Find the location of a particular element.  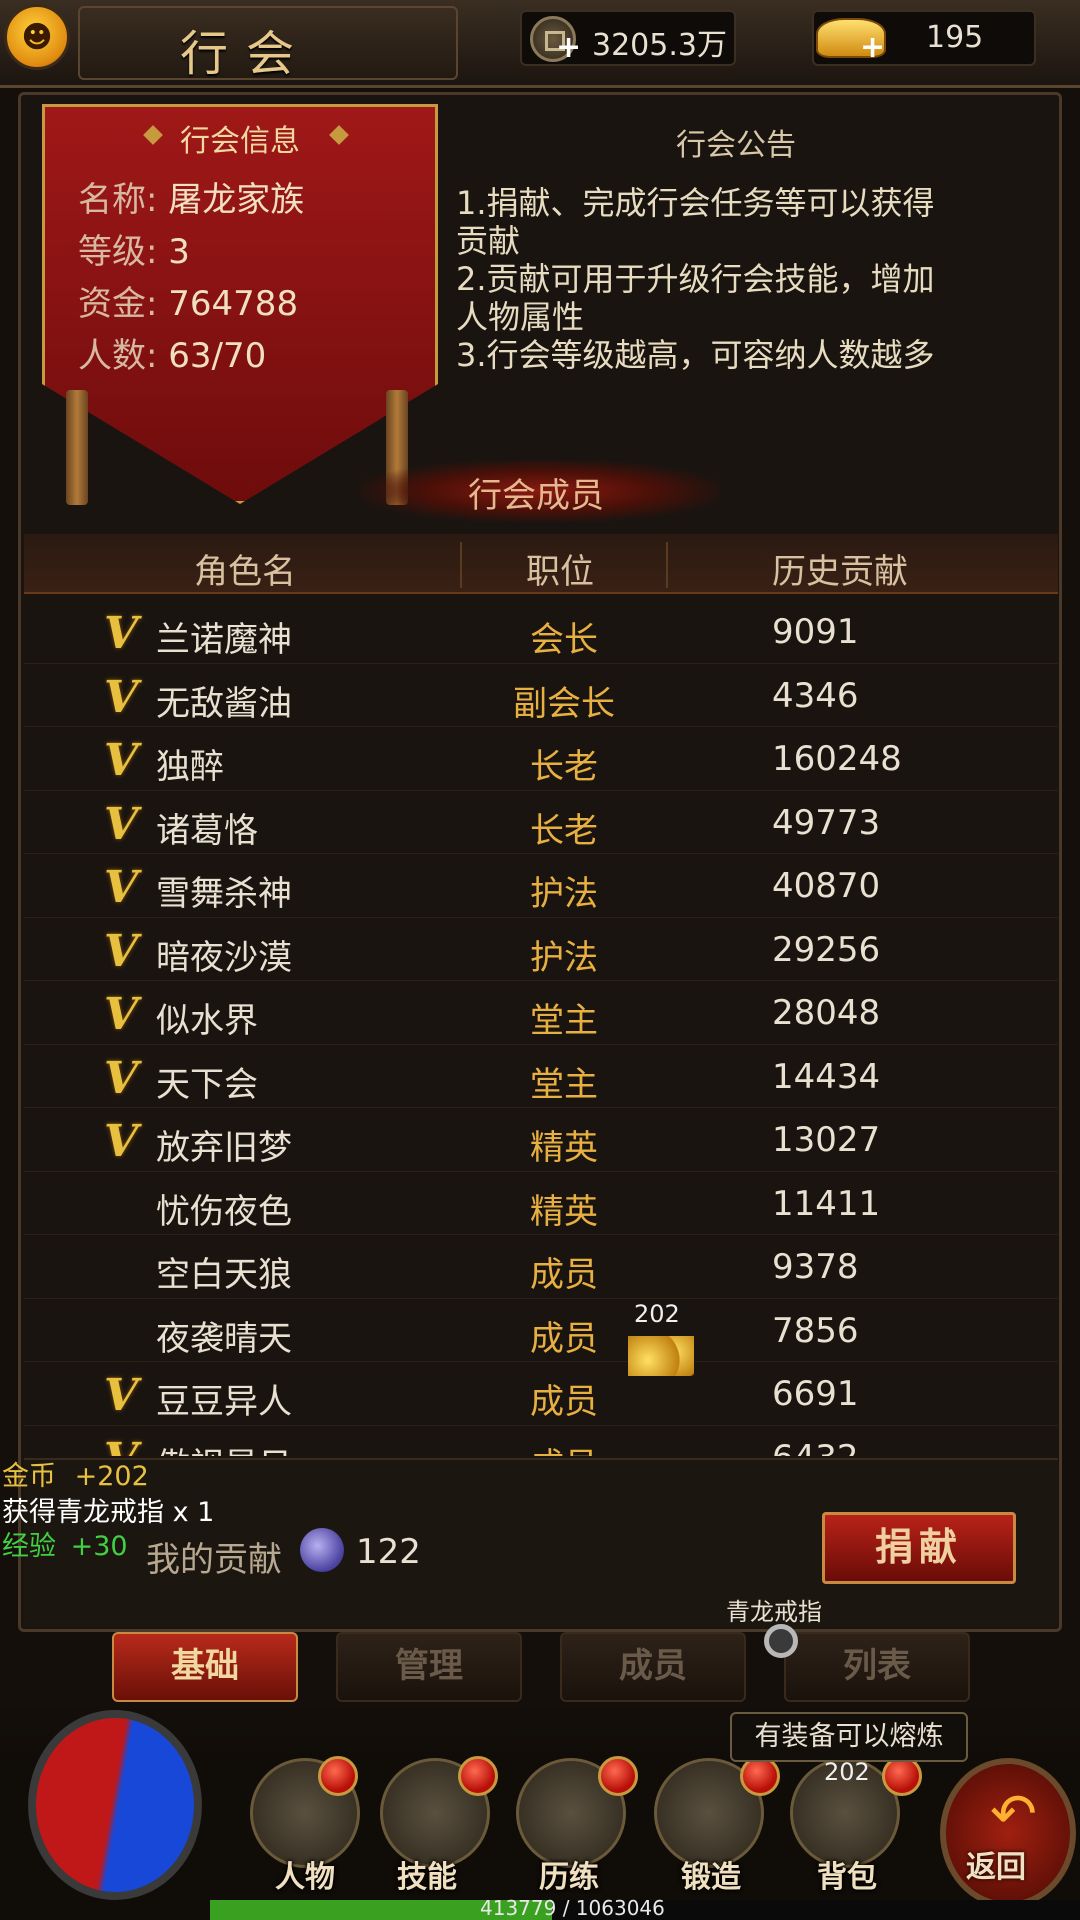

dock-label-character: 人物 is located at coordinates (305, 1877).